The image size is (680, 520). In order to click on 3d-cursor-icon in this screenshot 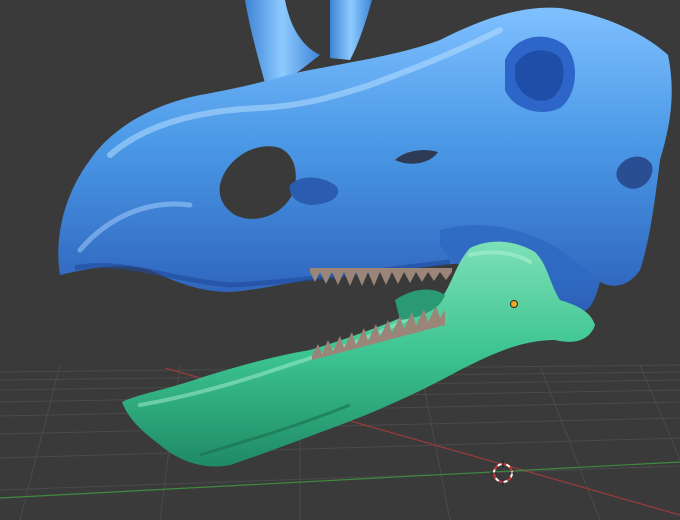, I will do `click(503, 473)`.